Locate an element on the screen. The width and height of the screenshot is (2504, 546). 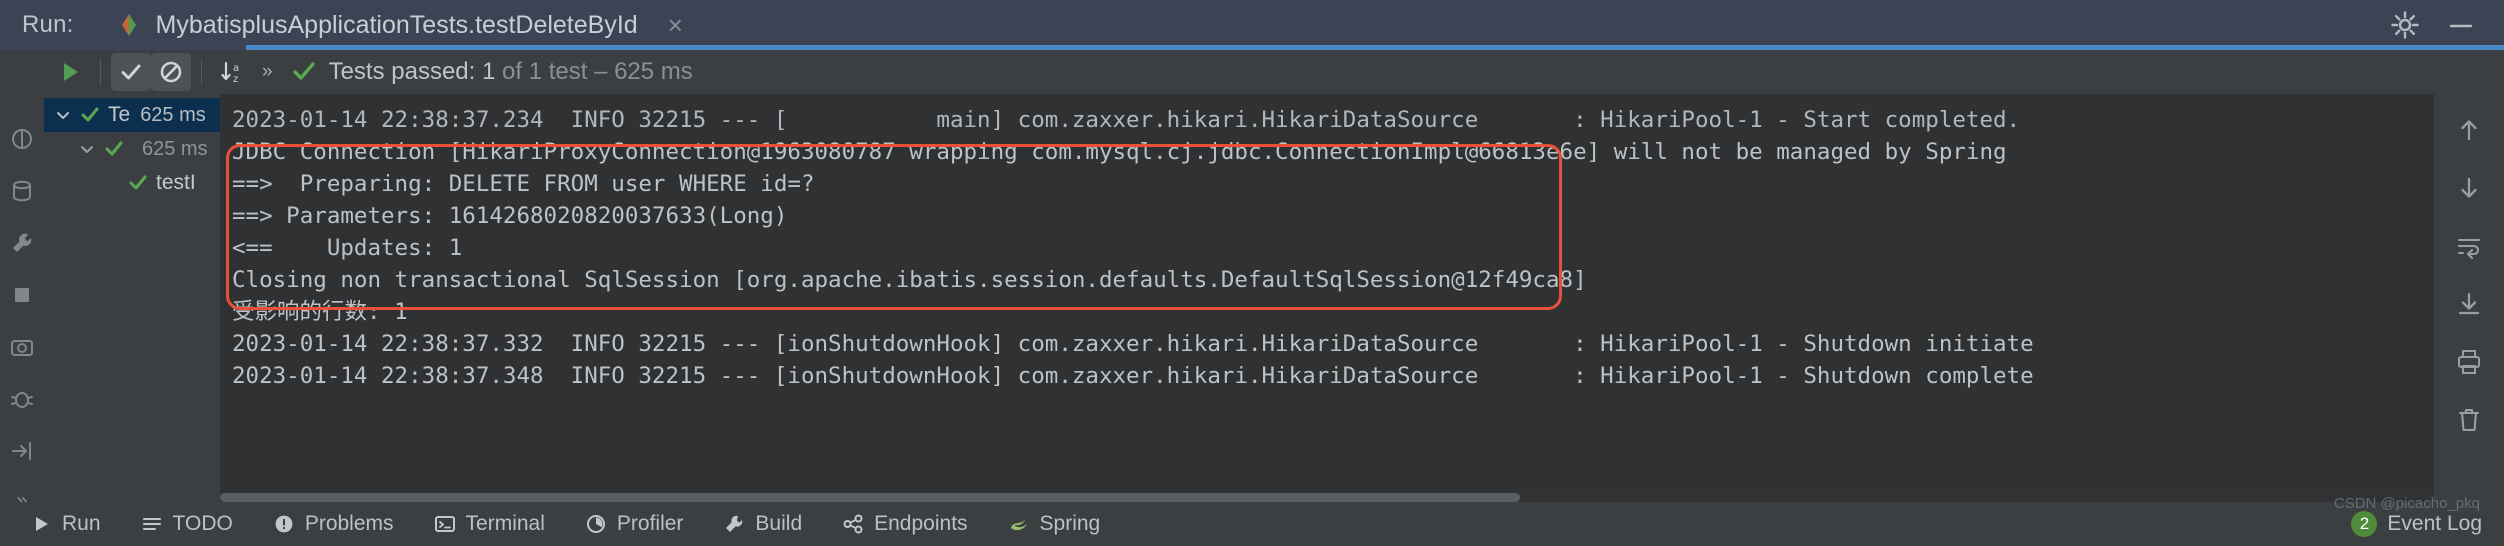
bottom-tab-profiler: Profiler is located at coordinates (634, 524).